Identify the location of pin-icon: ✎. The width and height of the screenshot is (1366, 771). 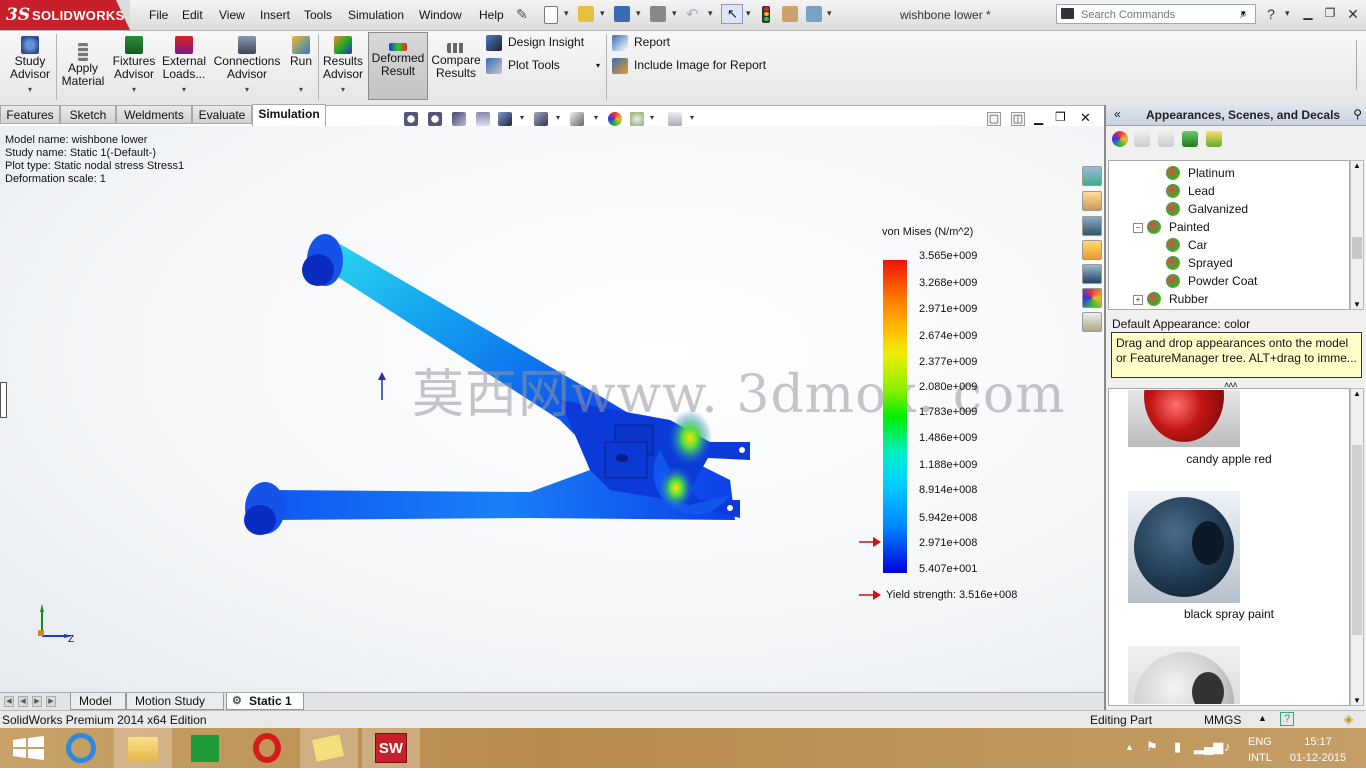
(522, 14).